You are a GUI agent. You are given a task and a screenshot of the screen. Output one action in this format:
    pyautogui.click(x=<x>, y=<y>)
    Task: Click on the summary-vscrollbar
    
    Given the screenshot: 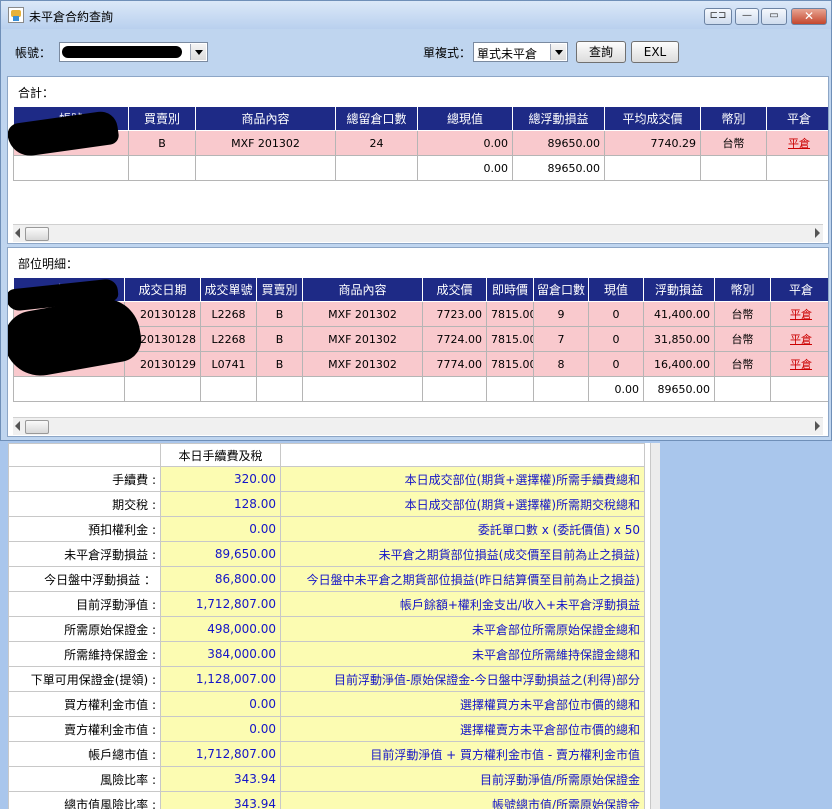 What is the action you would take?
    pyautogui.click(x=655, y=626)
    